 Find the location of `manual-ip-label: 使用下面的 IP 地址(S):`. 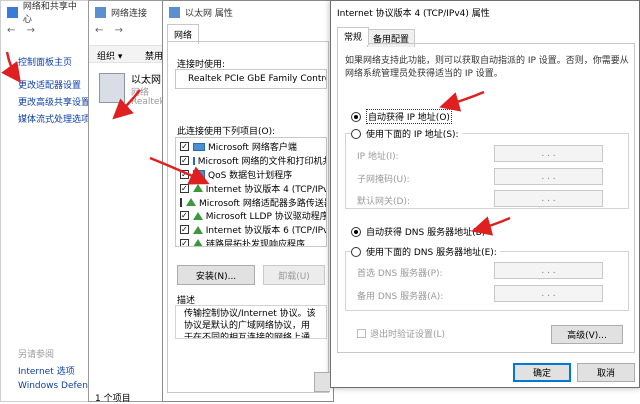

manual-ip-label: 使用下面的 IP 地址(S): is located at coordinates (412, 135).